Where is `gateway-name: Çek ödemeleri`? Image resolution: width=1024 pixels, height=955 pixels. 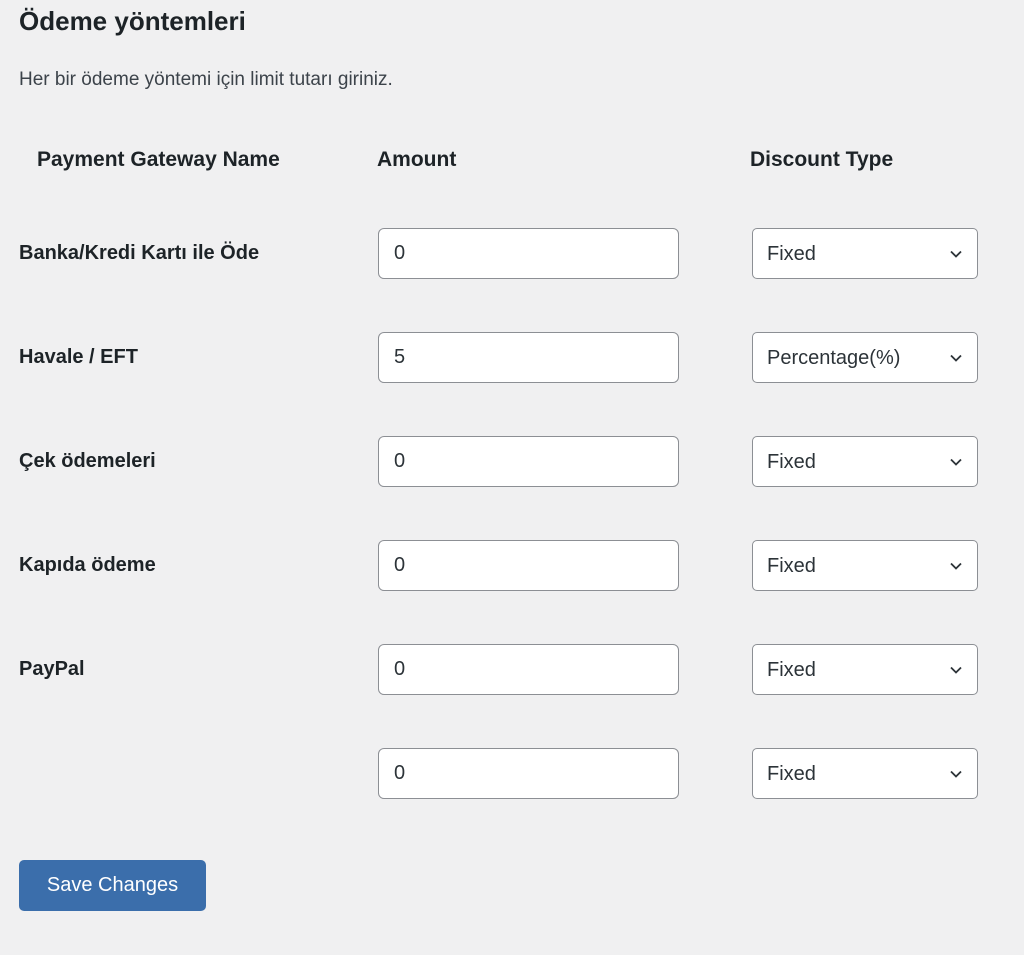 gateway-name: Çek ödemeleri is located at coordinates (87, 461).